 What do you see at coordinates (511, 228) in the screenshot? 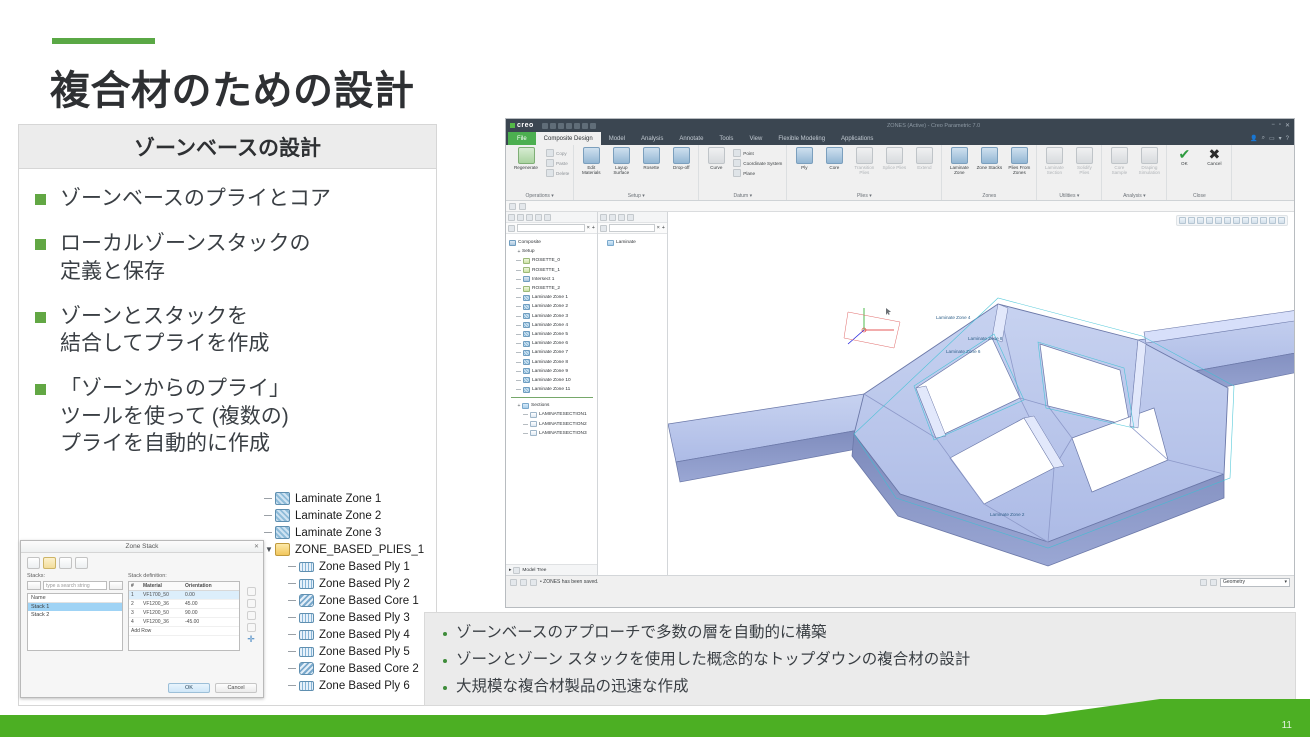
I see `funnel-icon` at bounding box center [511, 228].